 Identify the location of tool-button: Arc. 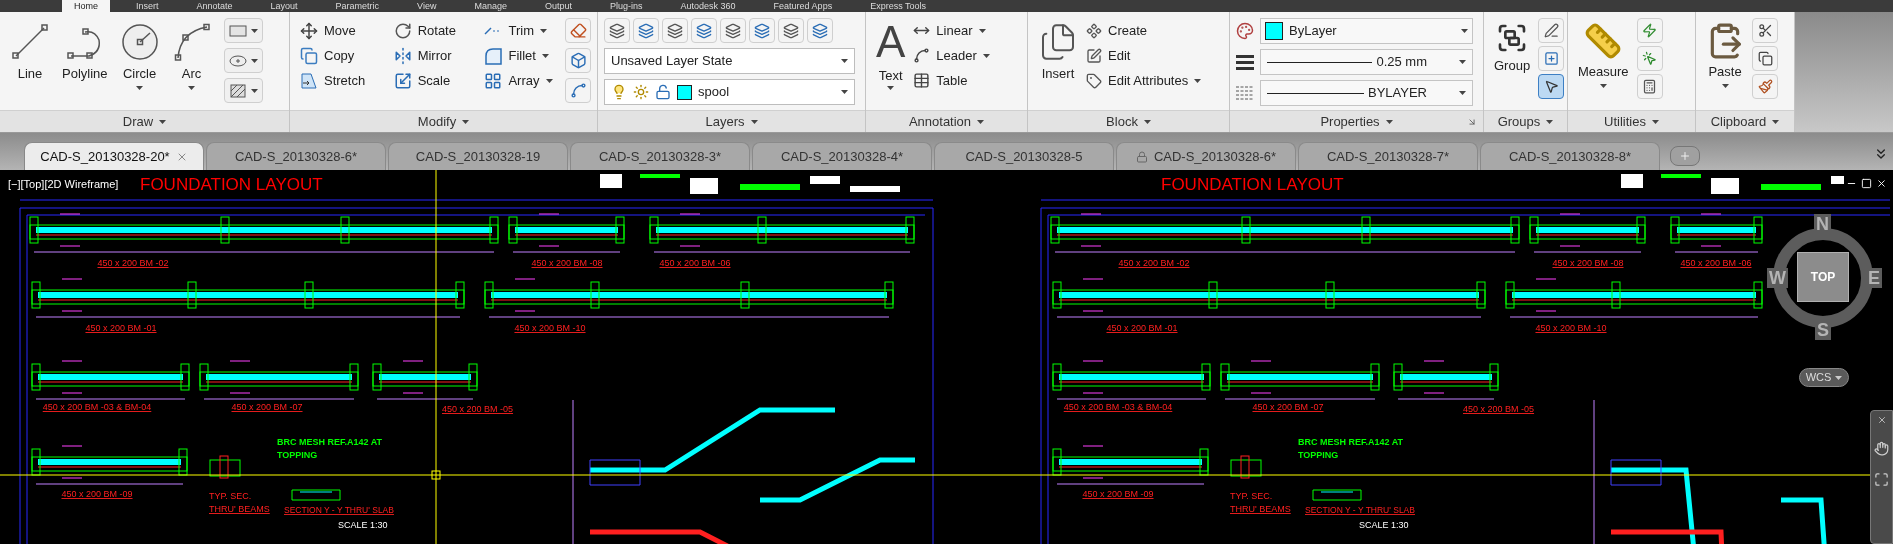
(191, 54).